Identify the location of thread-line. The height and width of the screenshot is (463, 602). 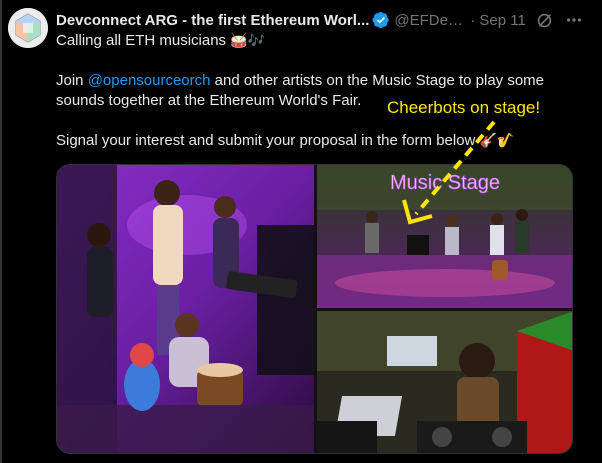
(1, 231).